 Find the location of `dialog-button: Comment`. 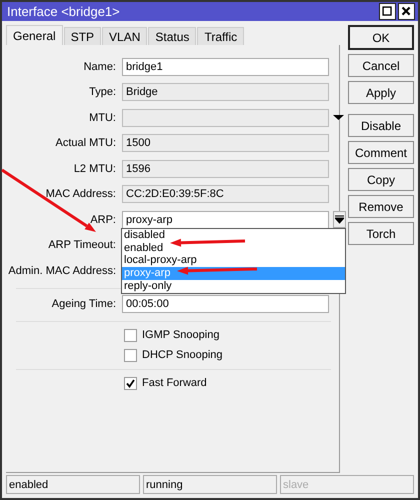

dialog-button: Comment is located at coordinates (381, 152).